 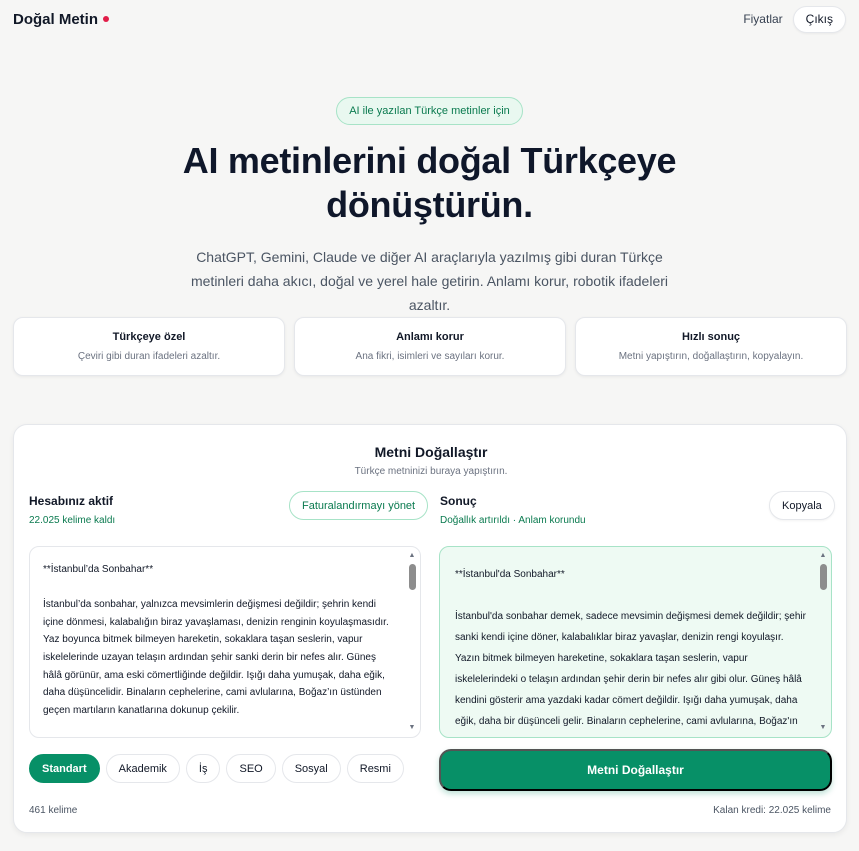 What do you see at coordinates (149, 356) in the screenshot?
I see `feature-desc: Çeviri gibi duran ifadeleri azaltır.` at bounding box center [149, 356].